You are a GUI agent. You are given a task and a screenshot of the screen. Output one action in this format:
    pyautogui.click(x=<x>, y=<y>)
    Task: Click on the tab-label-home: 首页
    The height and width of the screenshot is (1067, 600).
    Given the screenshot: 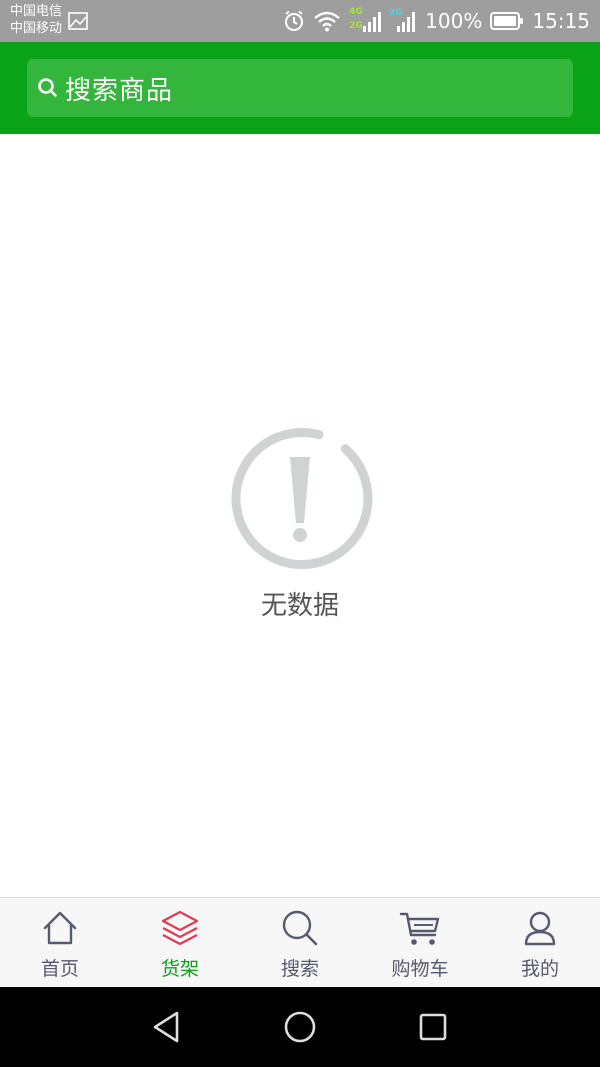 What is the action you would take?
    pyautogui.click(x=59, y=969)
    